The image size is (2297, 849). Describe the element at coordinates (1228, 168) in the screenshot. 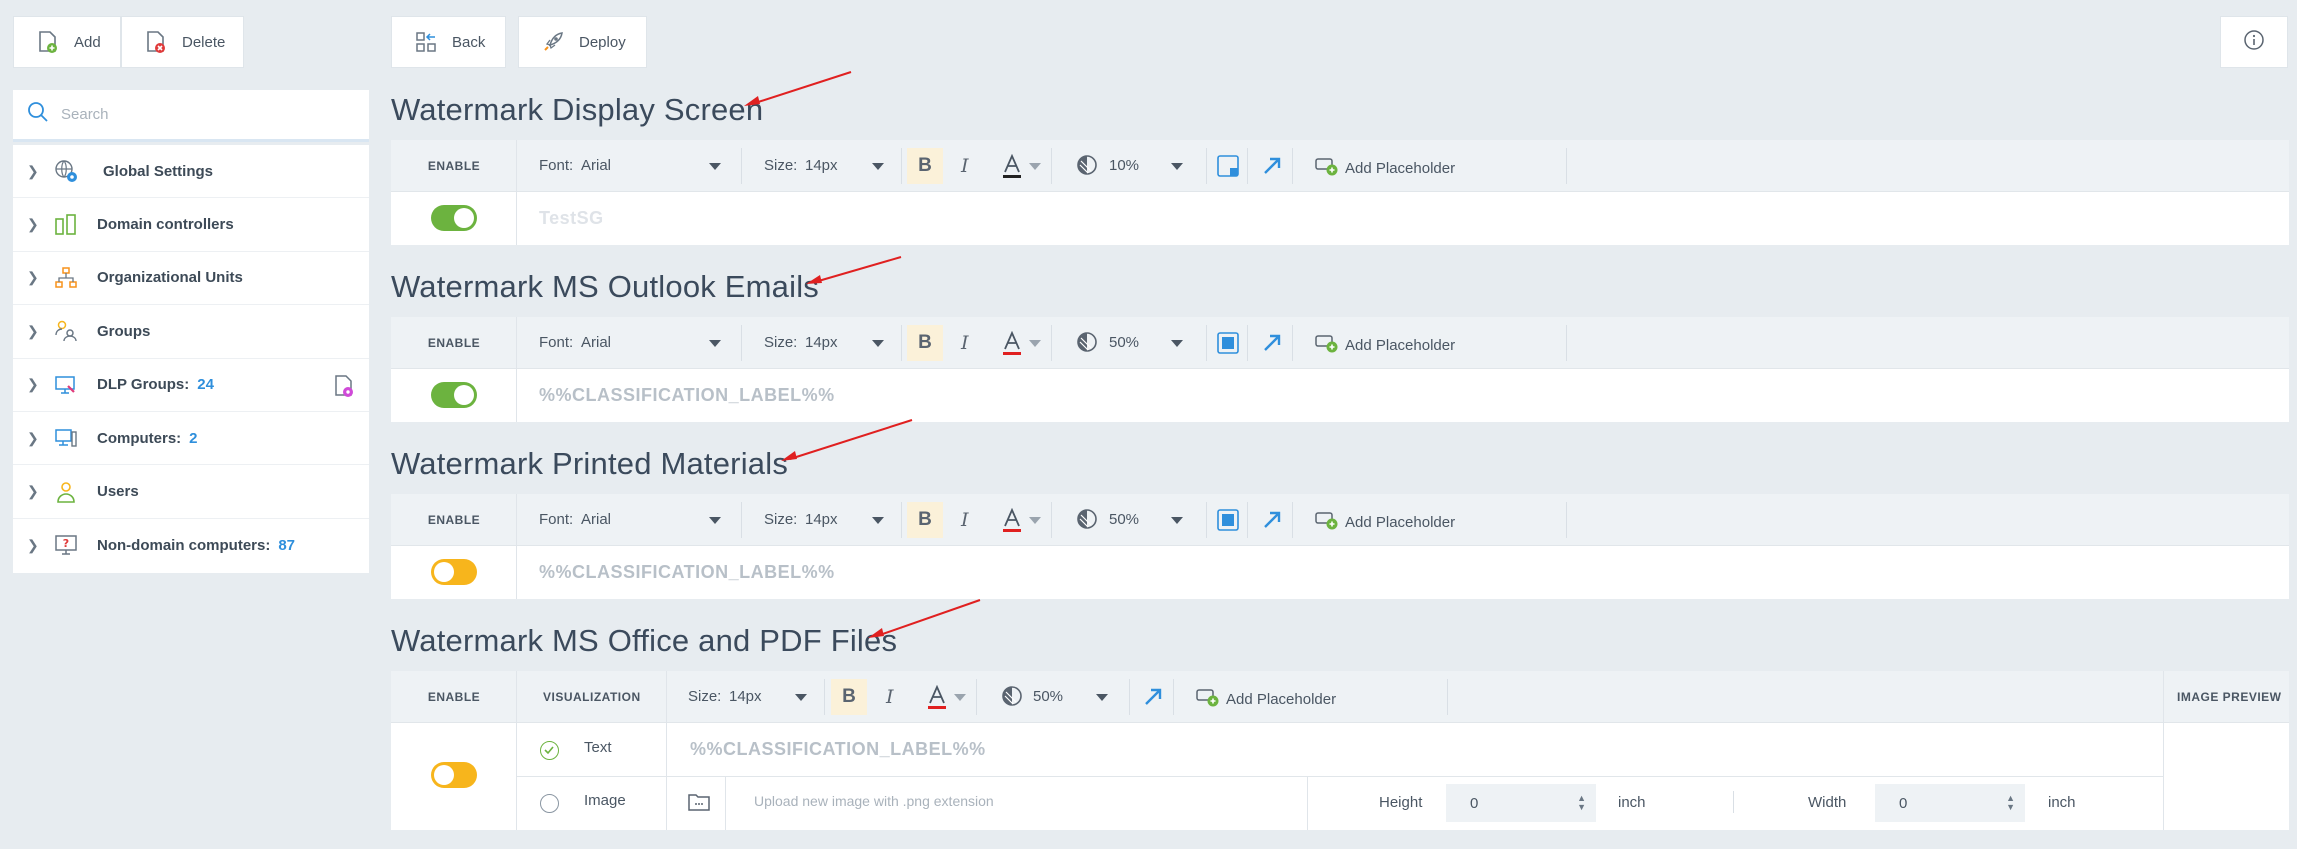

I see `position-grid-icon` at that location.